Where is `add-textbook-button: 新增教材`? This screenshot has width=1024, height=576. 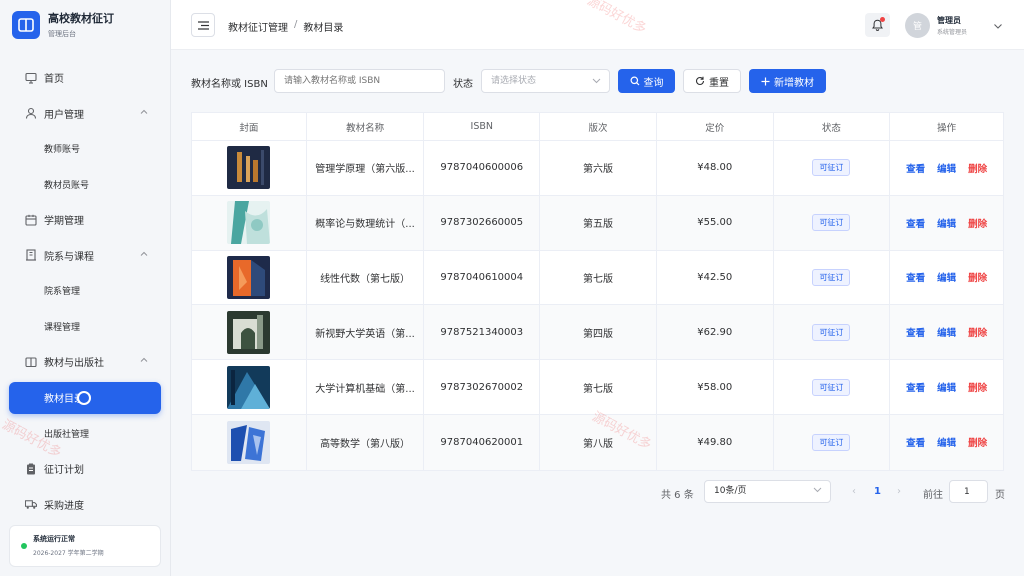 add-textbook-button: 新增教材 is located at coordinates (787, 81).